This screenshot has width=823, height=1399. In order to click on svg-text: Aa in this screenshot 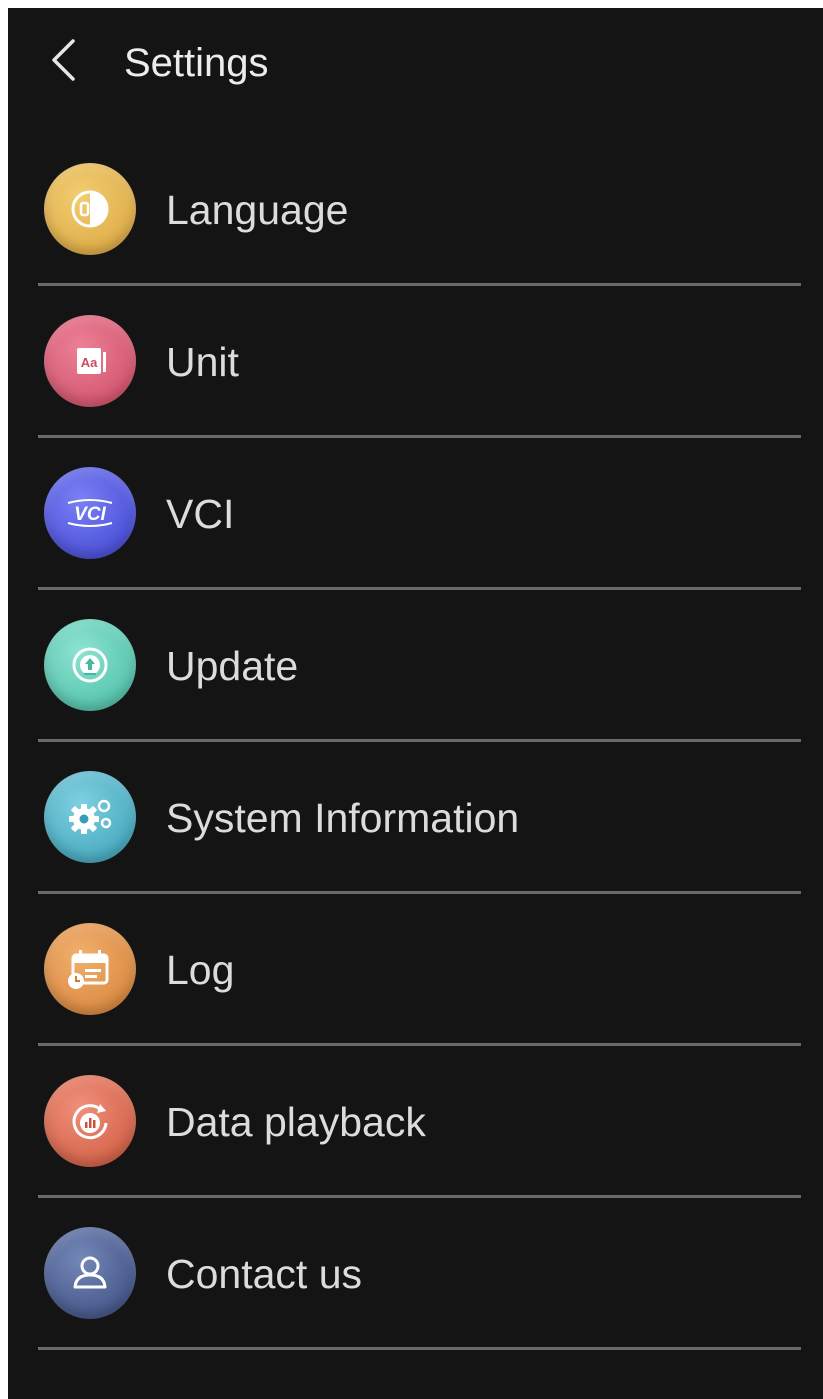, I will do `click(89, 362)`.